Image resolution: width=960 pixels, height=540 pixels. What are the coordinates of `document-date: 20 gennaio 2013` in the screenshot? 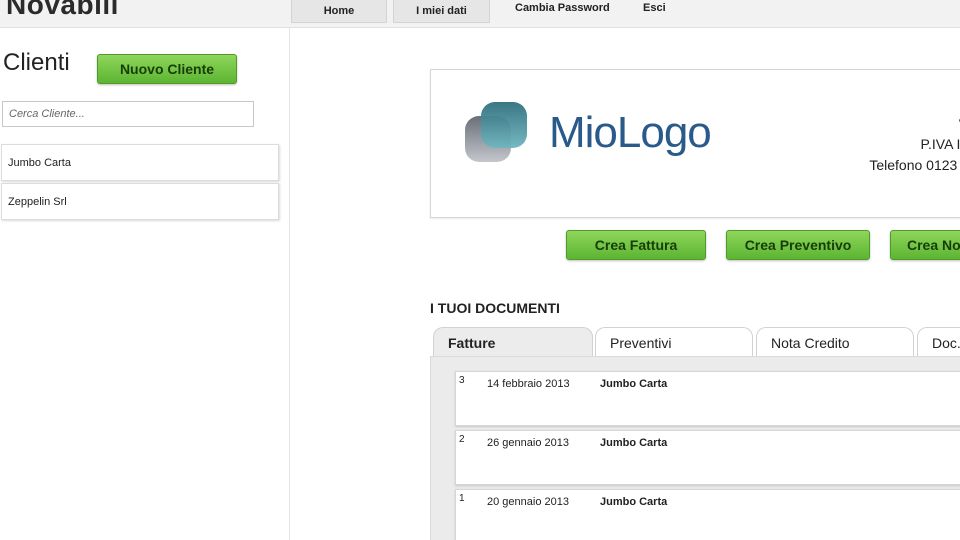 It's located at (528, 502).